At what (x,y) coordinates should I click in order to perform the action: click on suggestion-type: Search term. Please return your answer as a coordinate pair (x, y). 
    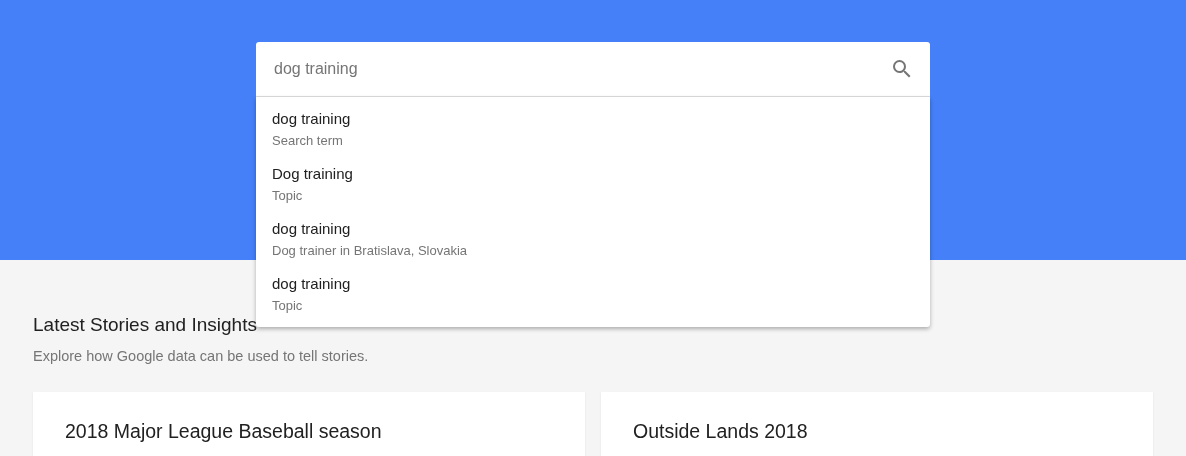
    Looking at the image, I should click on (307, 140).